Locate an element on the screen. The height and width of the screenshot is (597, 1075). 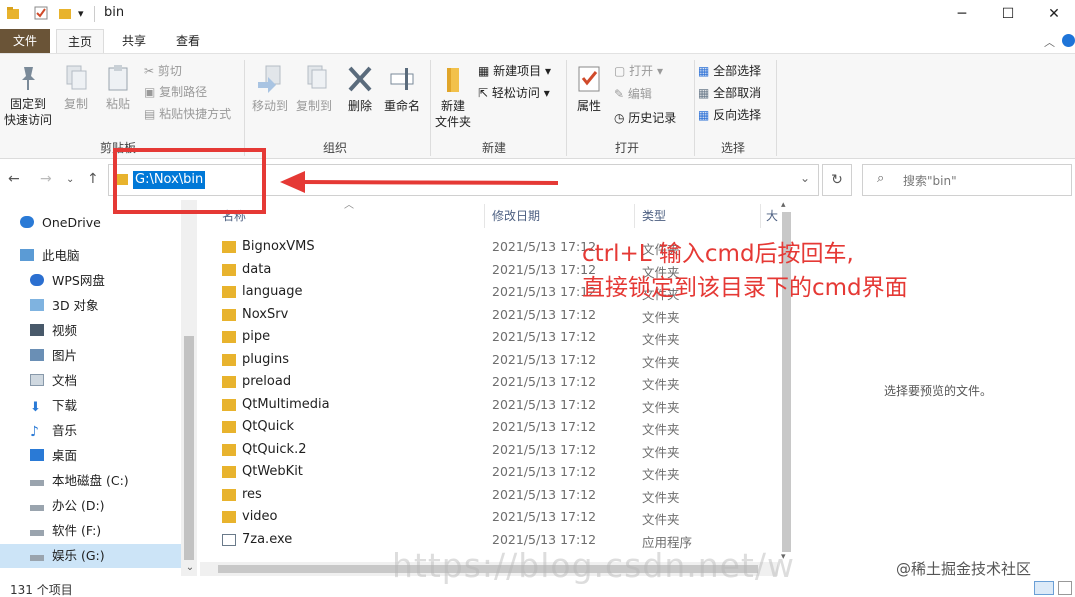
move-to-label: 移动到 is located at coordinates (269, 106).